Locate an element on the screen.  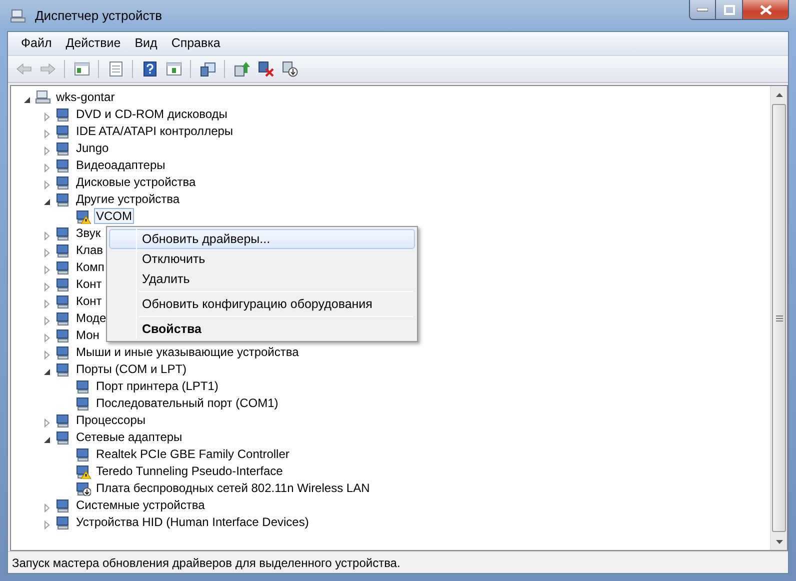
menu-item: Удалить is located at coordinates (262, 279).